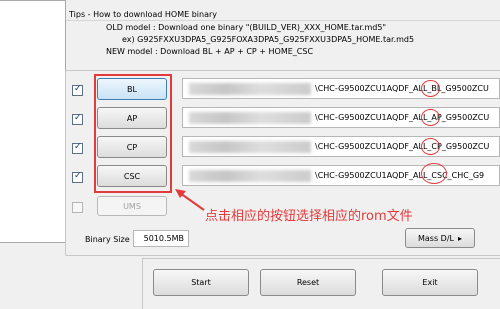  What do you see at coordinates (430, 282) in the screenshot?
I see `exit-button: Exit` at bounding box center [430, 282].